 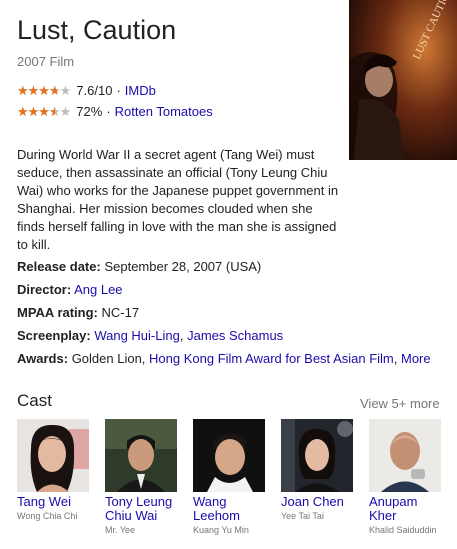 What do you see at coordinates (137, 335) in the screenshot?
I see `screenplay-link-1: Wang Hui-Ling` at bounding box center [137, 335].